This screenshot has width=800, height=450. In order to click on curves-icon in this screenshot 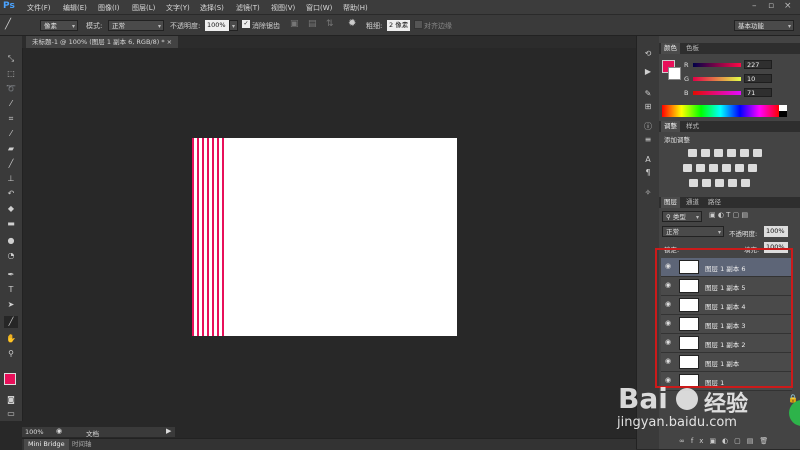, I will do `click(718, 153)`.